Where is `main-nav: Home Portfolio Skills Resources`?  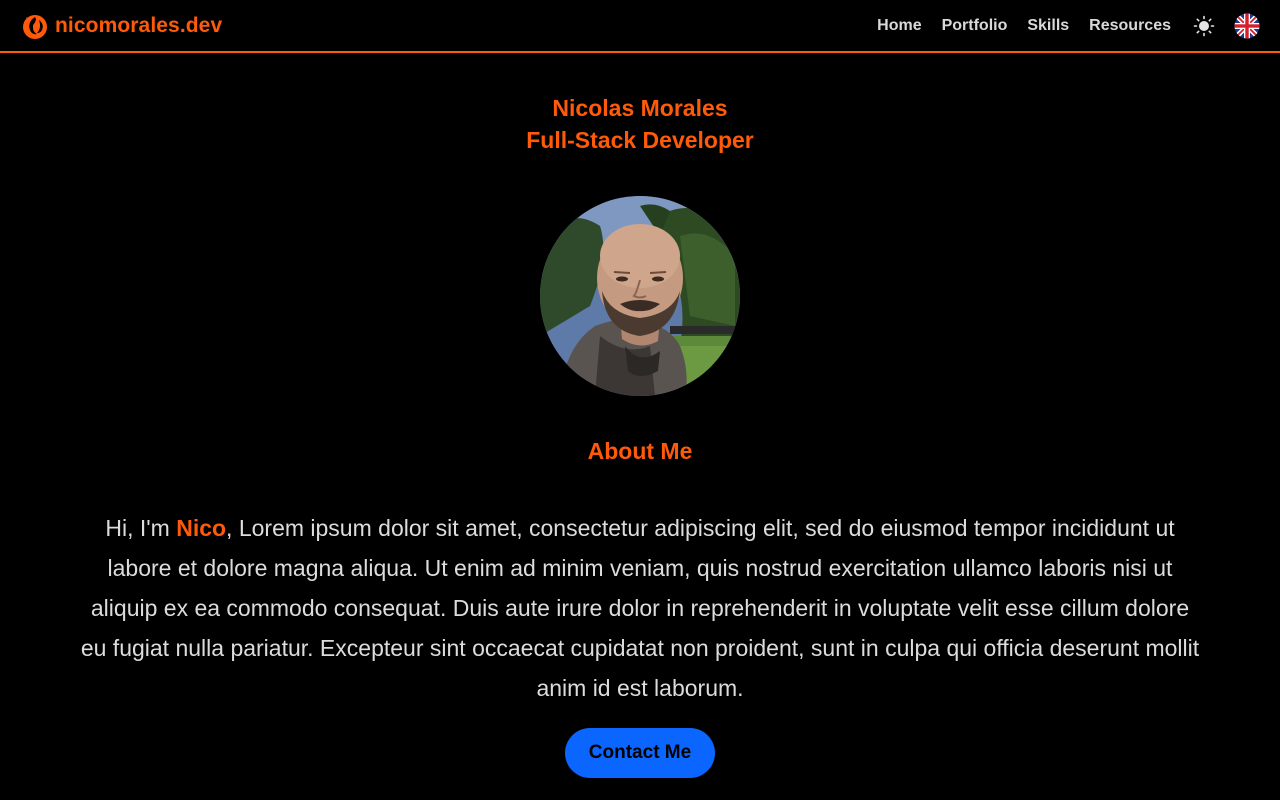
main-nav: Home Portfolio Skills Resources is located at coordinates (1069, 26).